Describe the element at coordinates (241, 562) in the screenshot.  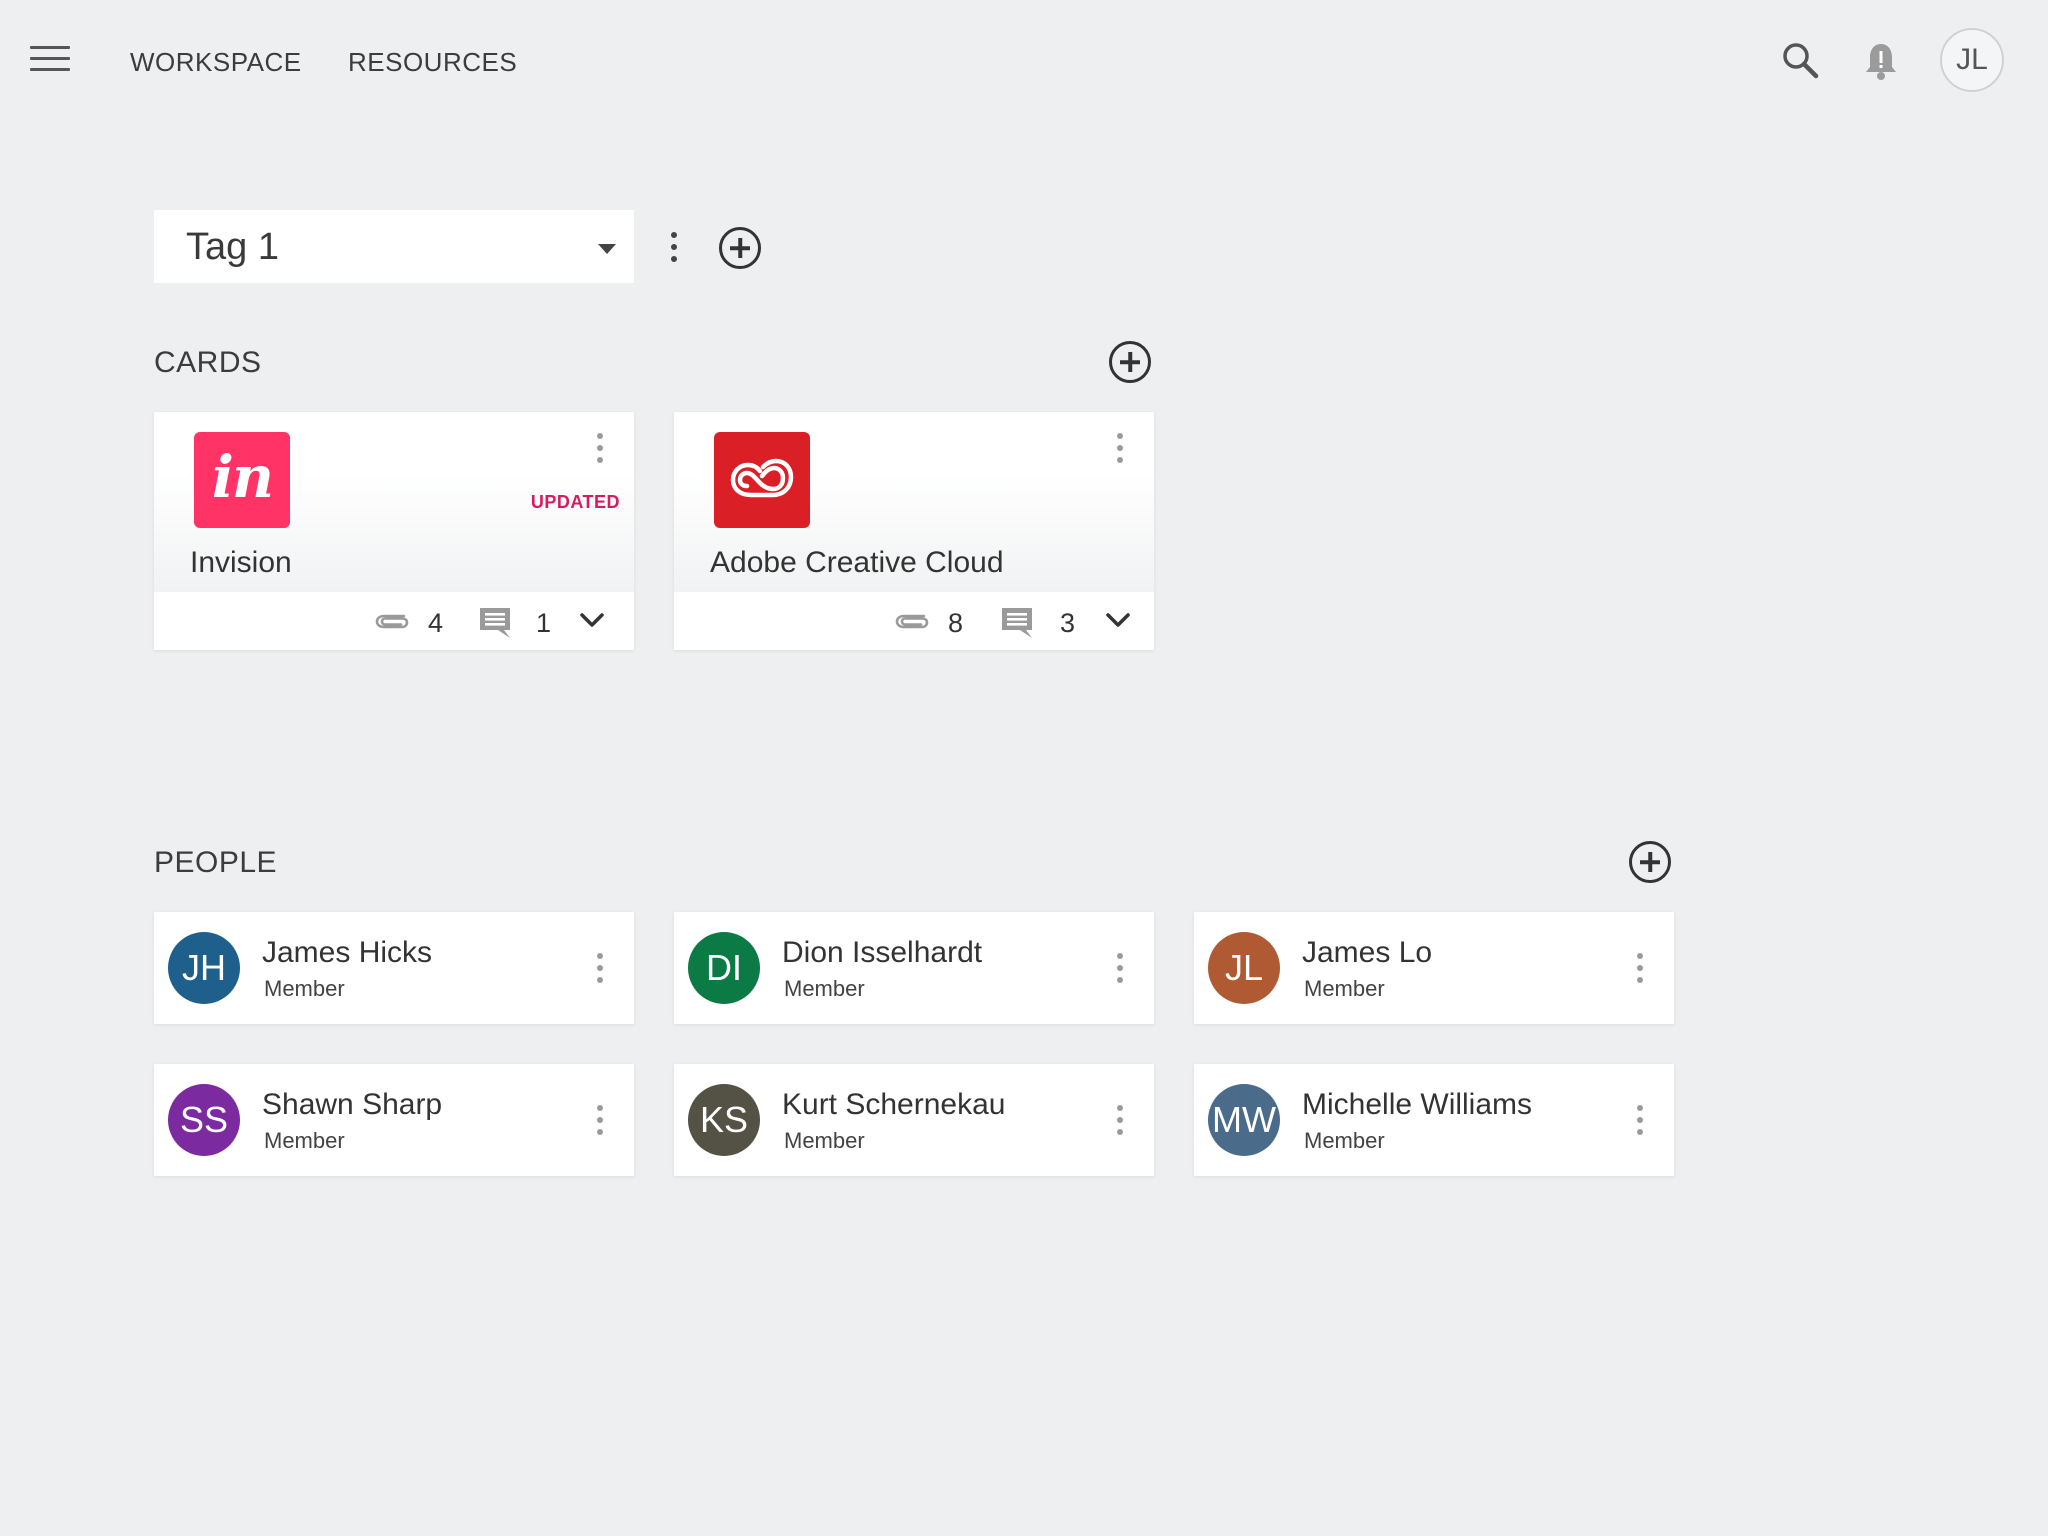
I see `card-title: Invision` at that location.